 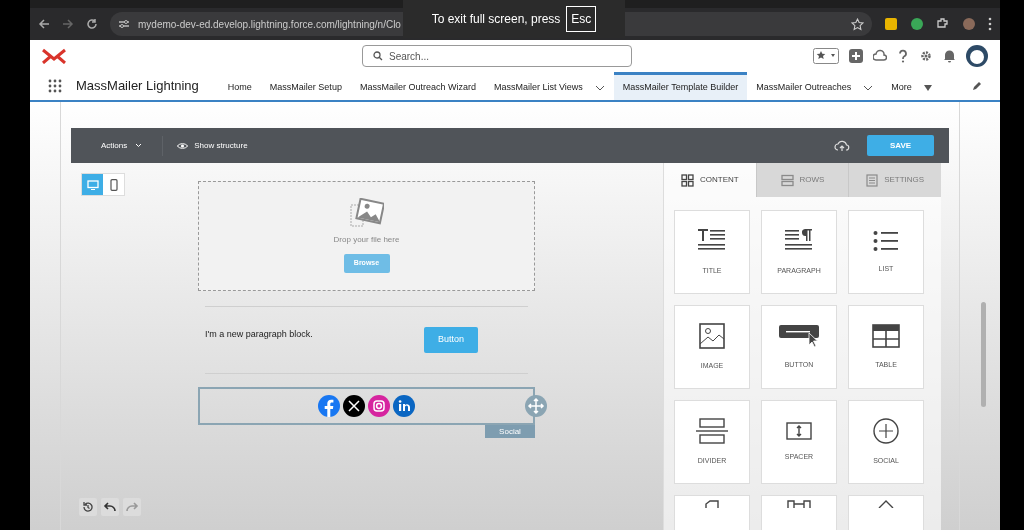 I want to click on block-label: Social, so click(x=510, y=431).